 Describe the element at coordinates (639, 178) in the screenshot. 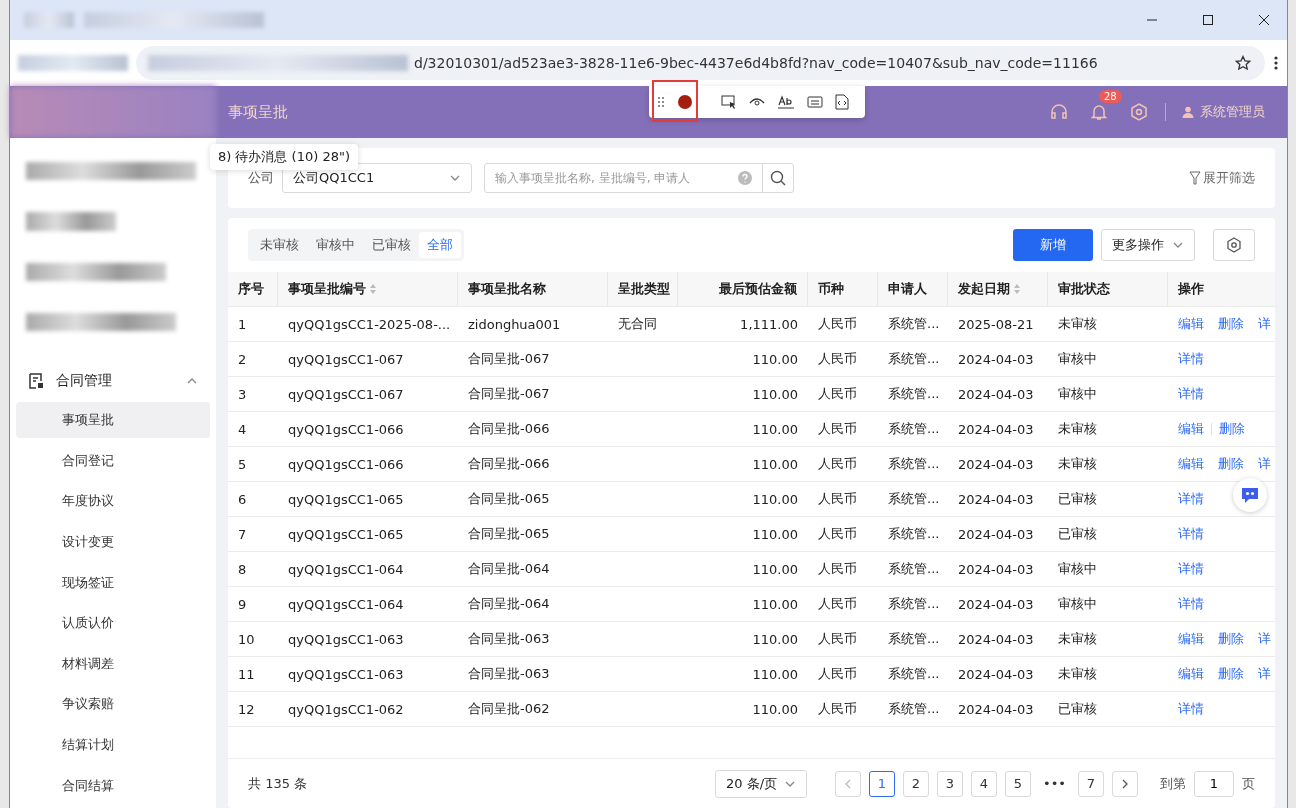

I see `search-field: 输入事项呈批名称, 呈批编号, 申请人` at that location.